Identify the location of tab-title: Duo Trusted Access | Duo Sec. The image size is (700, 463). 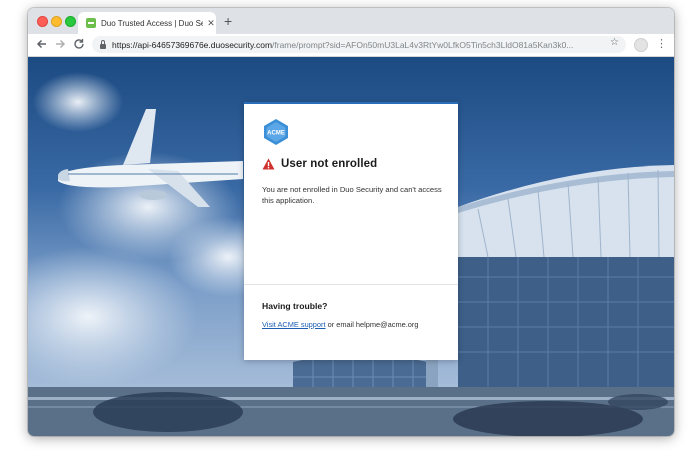
(152, 23).